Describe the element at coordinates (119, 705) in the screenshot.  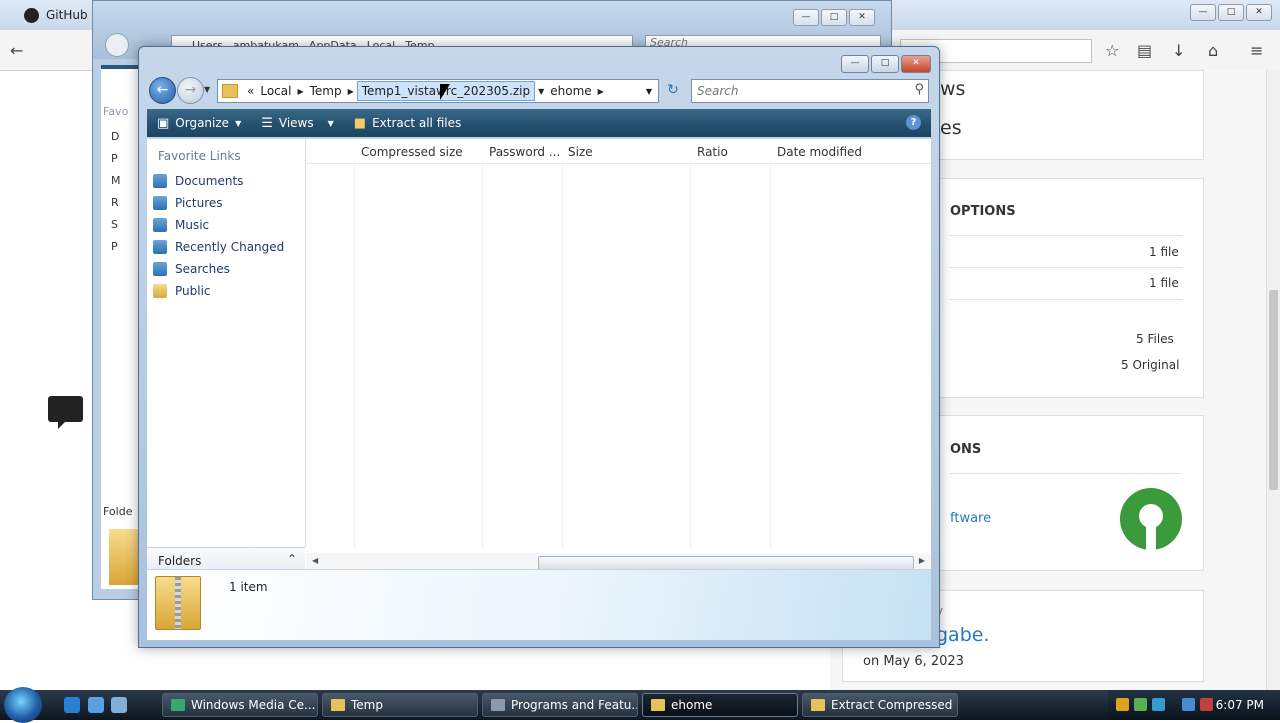
I see `switch-windows-icon` at that location.